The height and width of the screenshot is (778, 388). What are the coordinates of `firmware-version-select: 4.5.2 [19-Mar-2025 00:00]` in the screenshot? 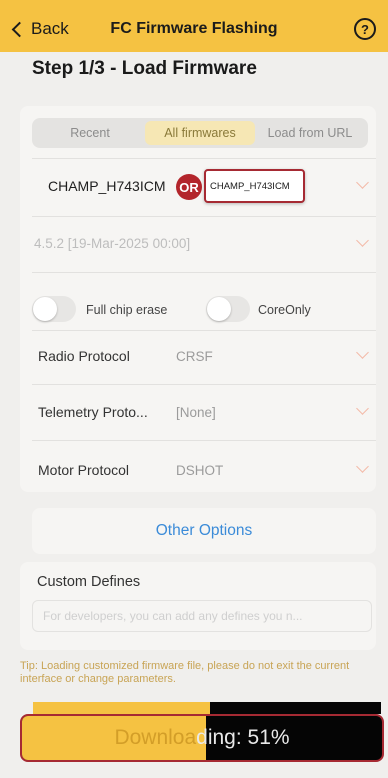 It's located at (112, 243).